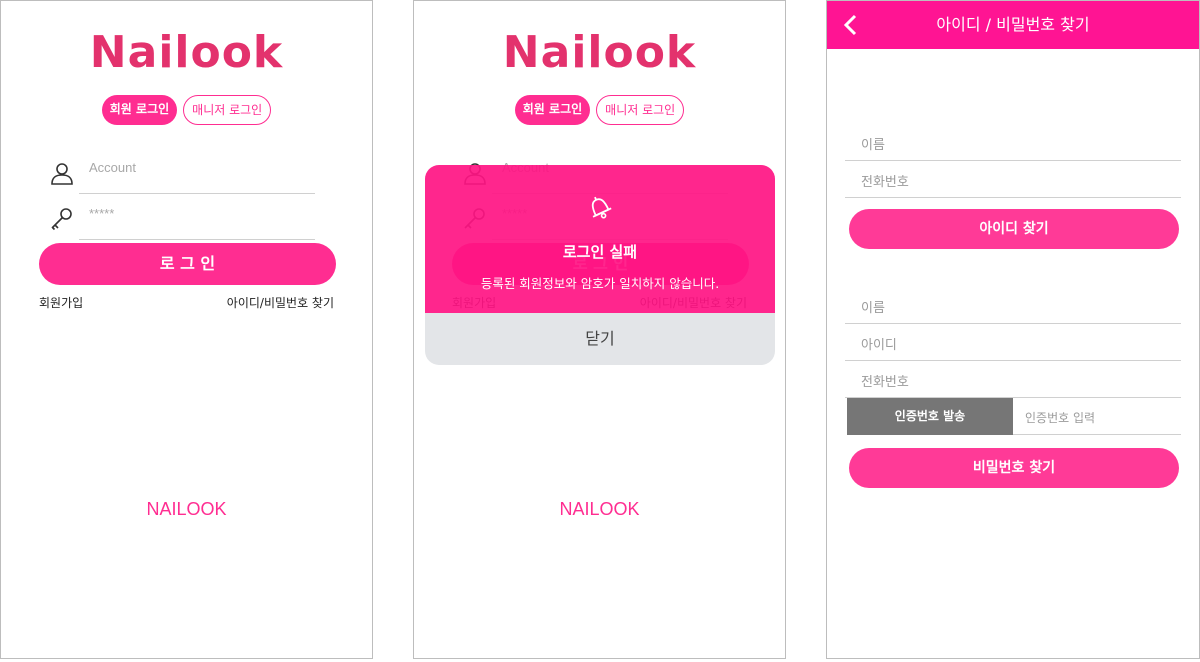  Describe the element at coordinates (600, 339) in the screenshot. I see `dialog-close-button: 닫기` at that location.